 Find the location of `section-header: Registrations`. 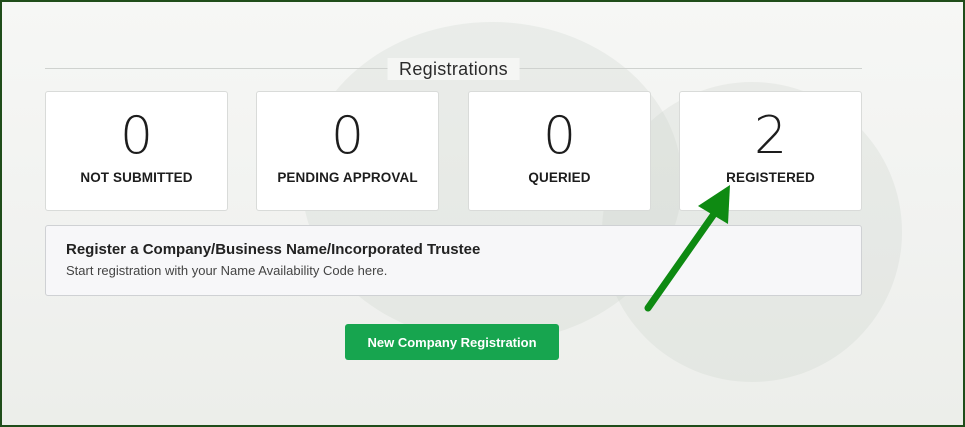

section-header: Registrations is located at coordinates (453, 69).